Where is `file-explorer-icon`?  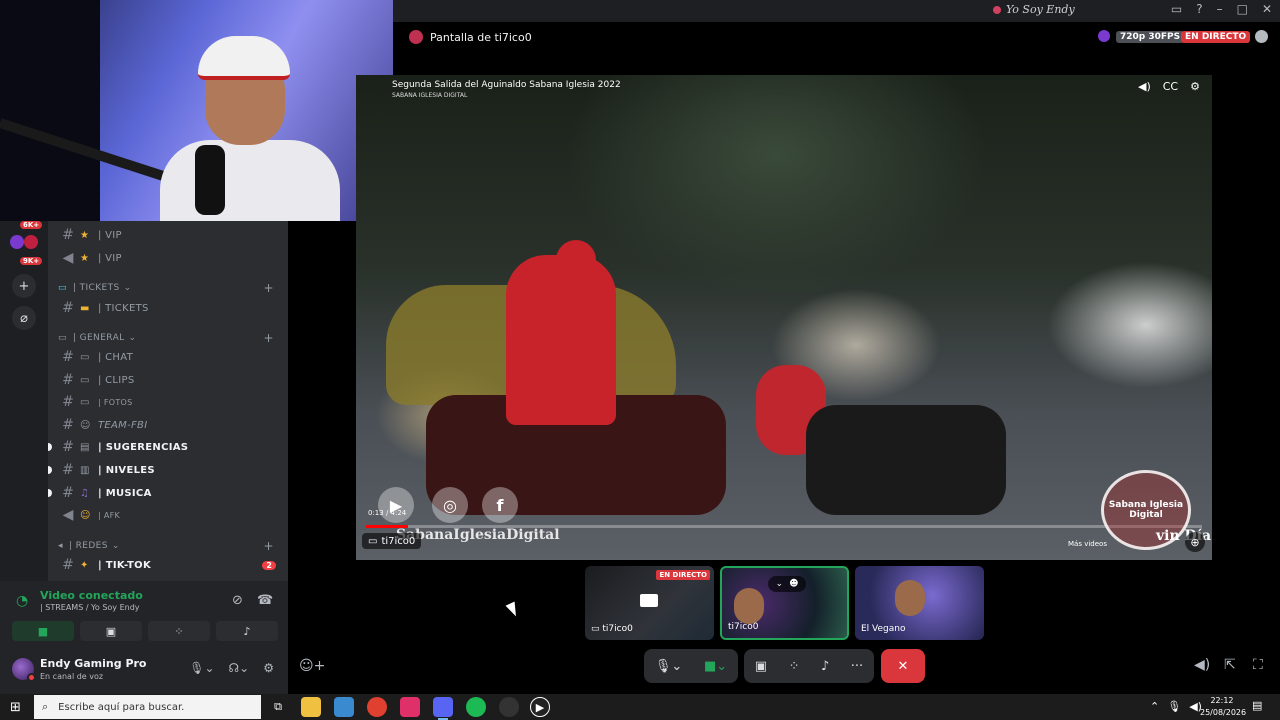
file-explorer-icon is located at coordinates (311, 707).